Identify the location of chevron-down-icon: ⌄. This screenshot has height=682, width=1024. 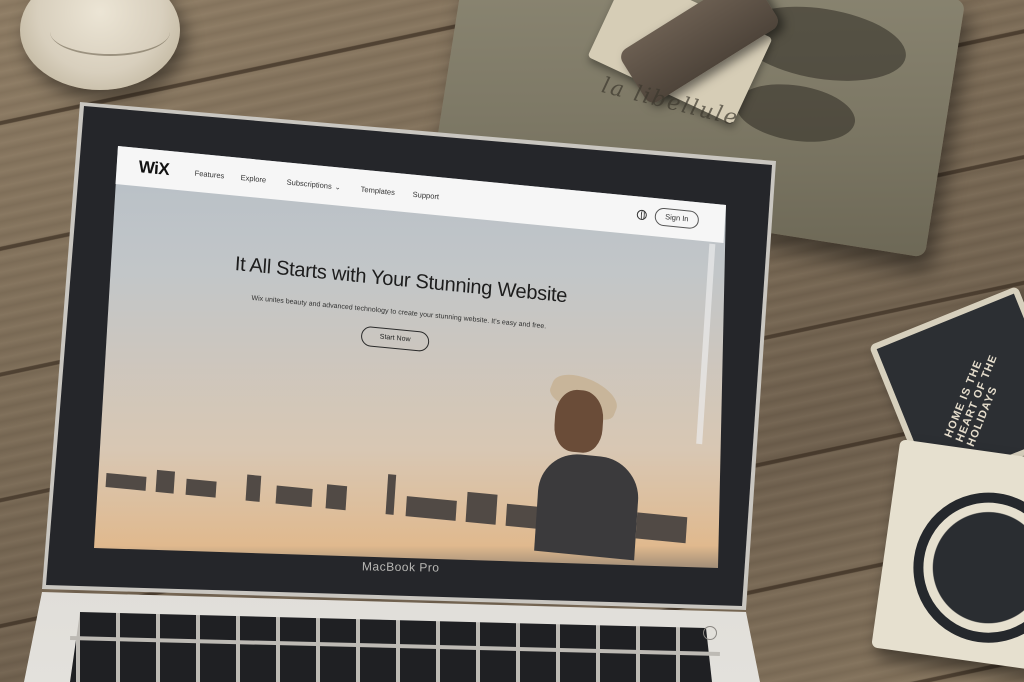
(337, 188).